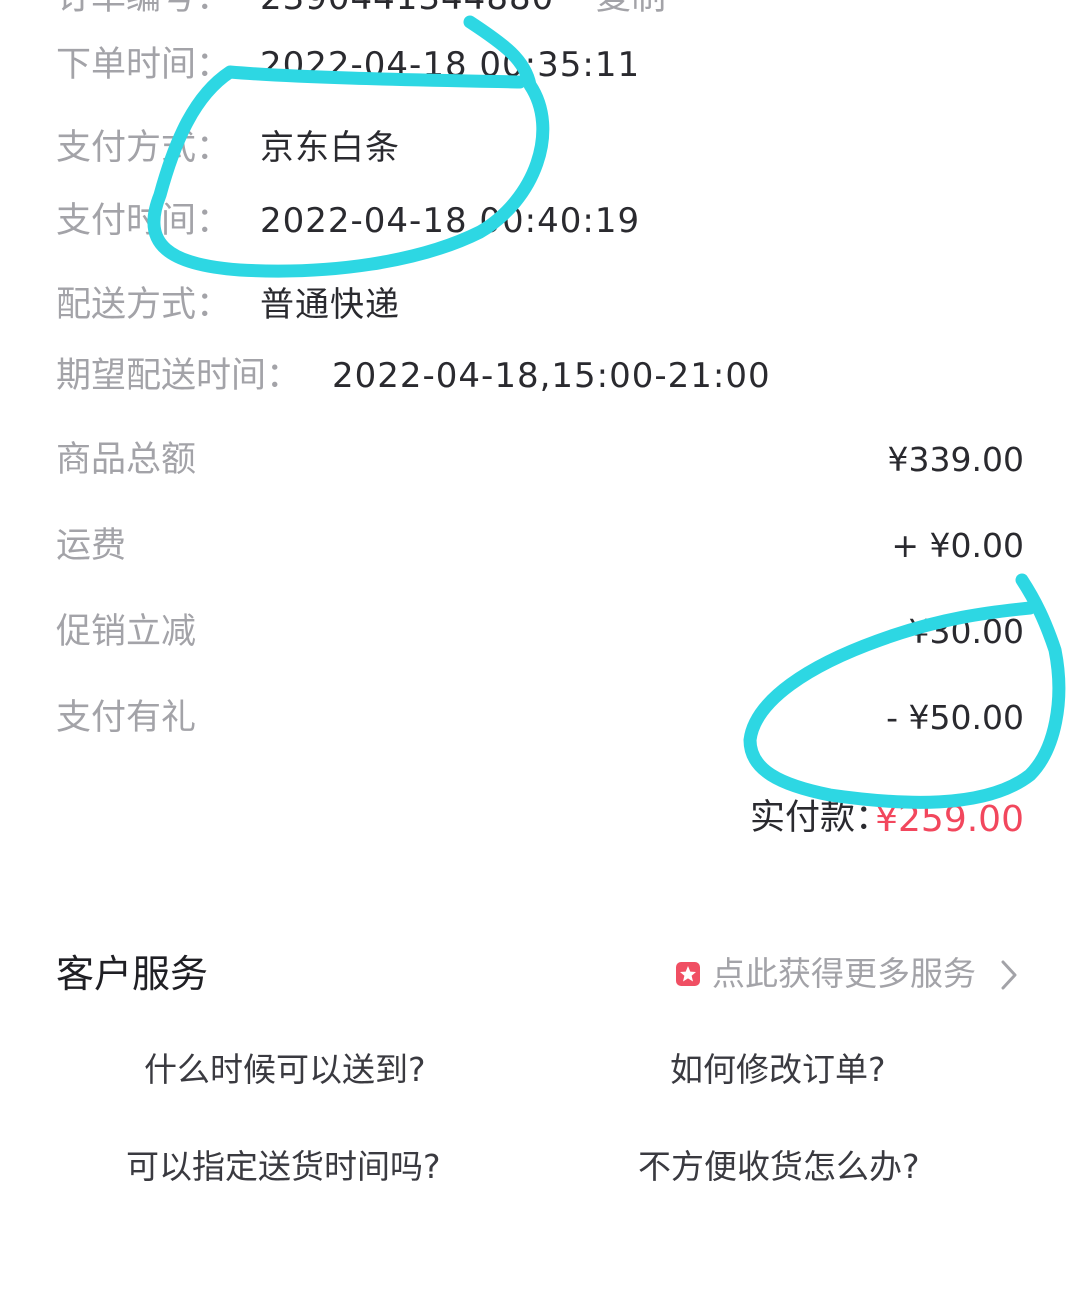  What do you see at coordinates (143, 9) in the screenshot?
I see `order-no-label: 订单编号：` at bounding box center [143, 9].